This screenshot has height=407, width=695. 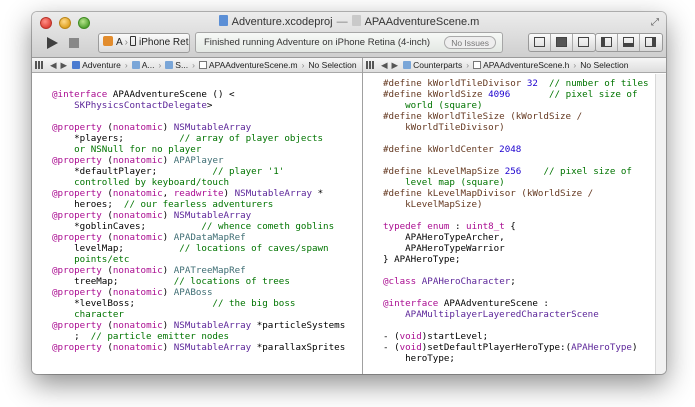 What do you see at coordinates (519, 127) in the screenshot?
I see `code-line: kWorldTileDivisor)` at bounding box center [519, 127].